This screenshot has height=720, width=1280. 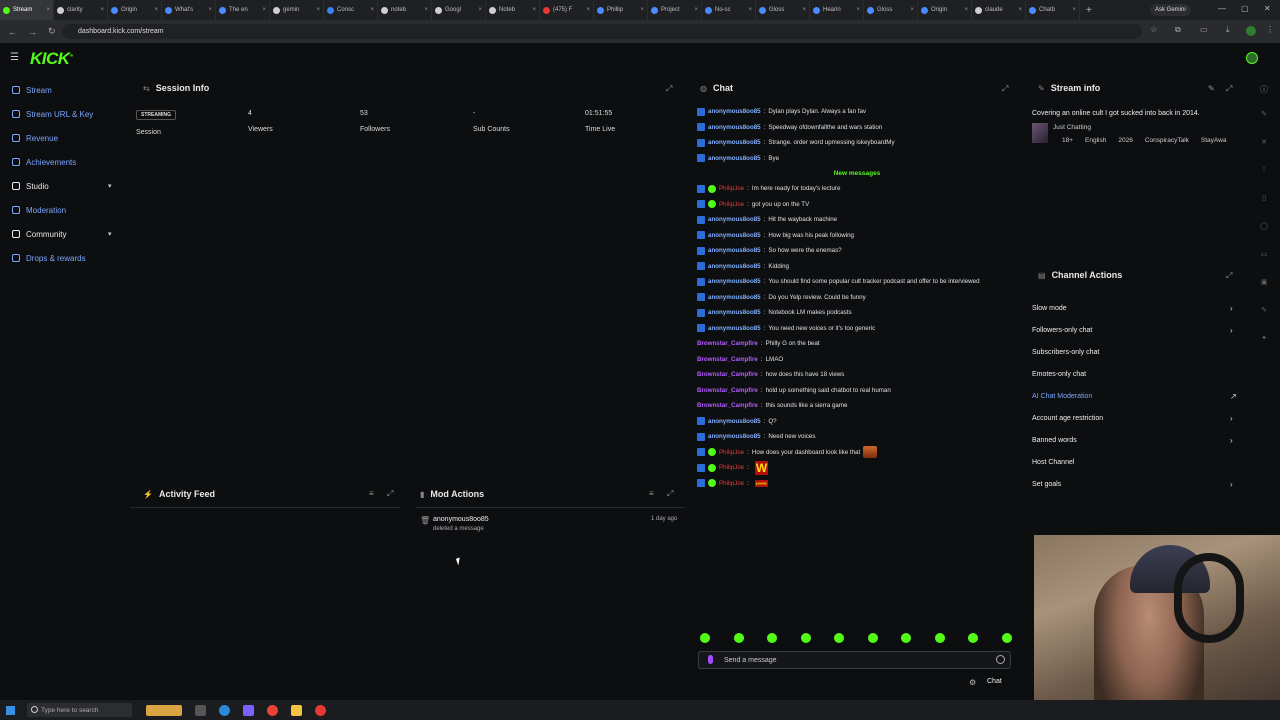 What do you see at coordinates (1264, 208) in the screenshot?
I see `tool-doc-icon: ▯` at bounding box center [1264, 208].